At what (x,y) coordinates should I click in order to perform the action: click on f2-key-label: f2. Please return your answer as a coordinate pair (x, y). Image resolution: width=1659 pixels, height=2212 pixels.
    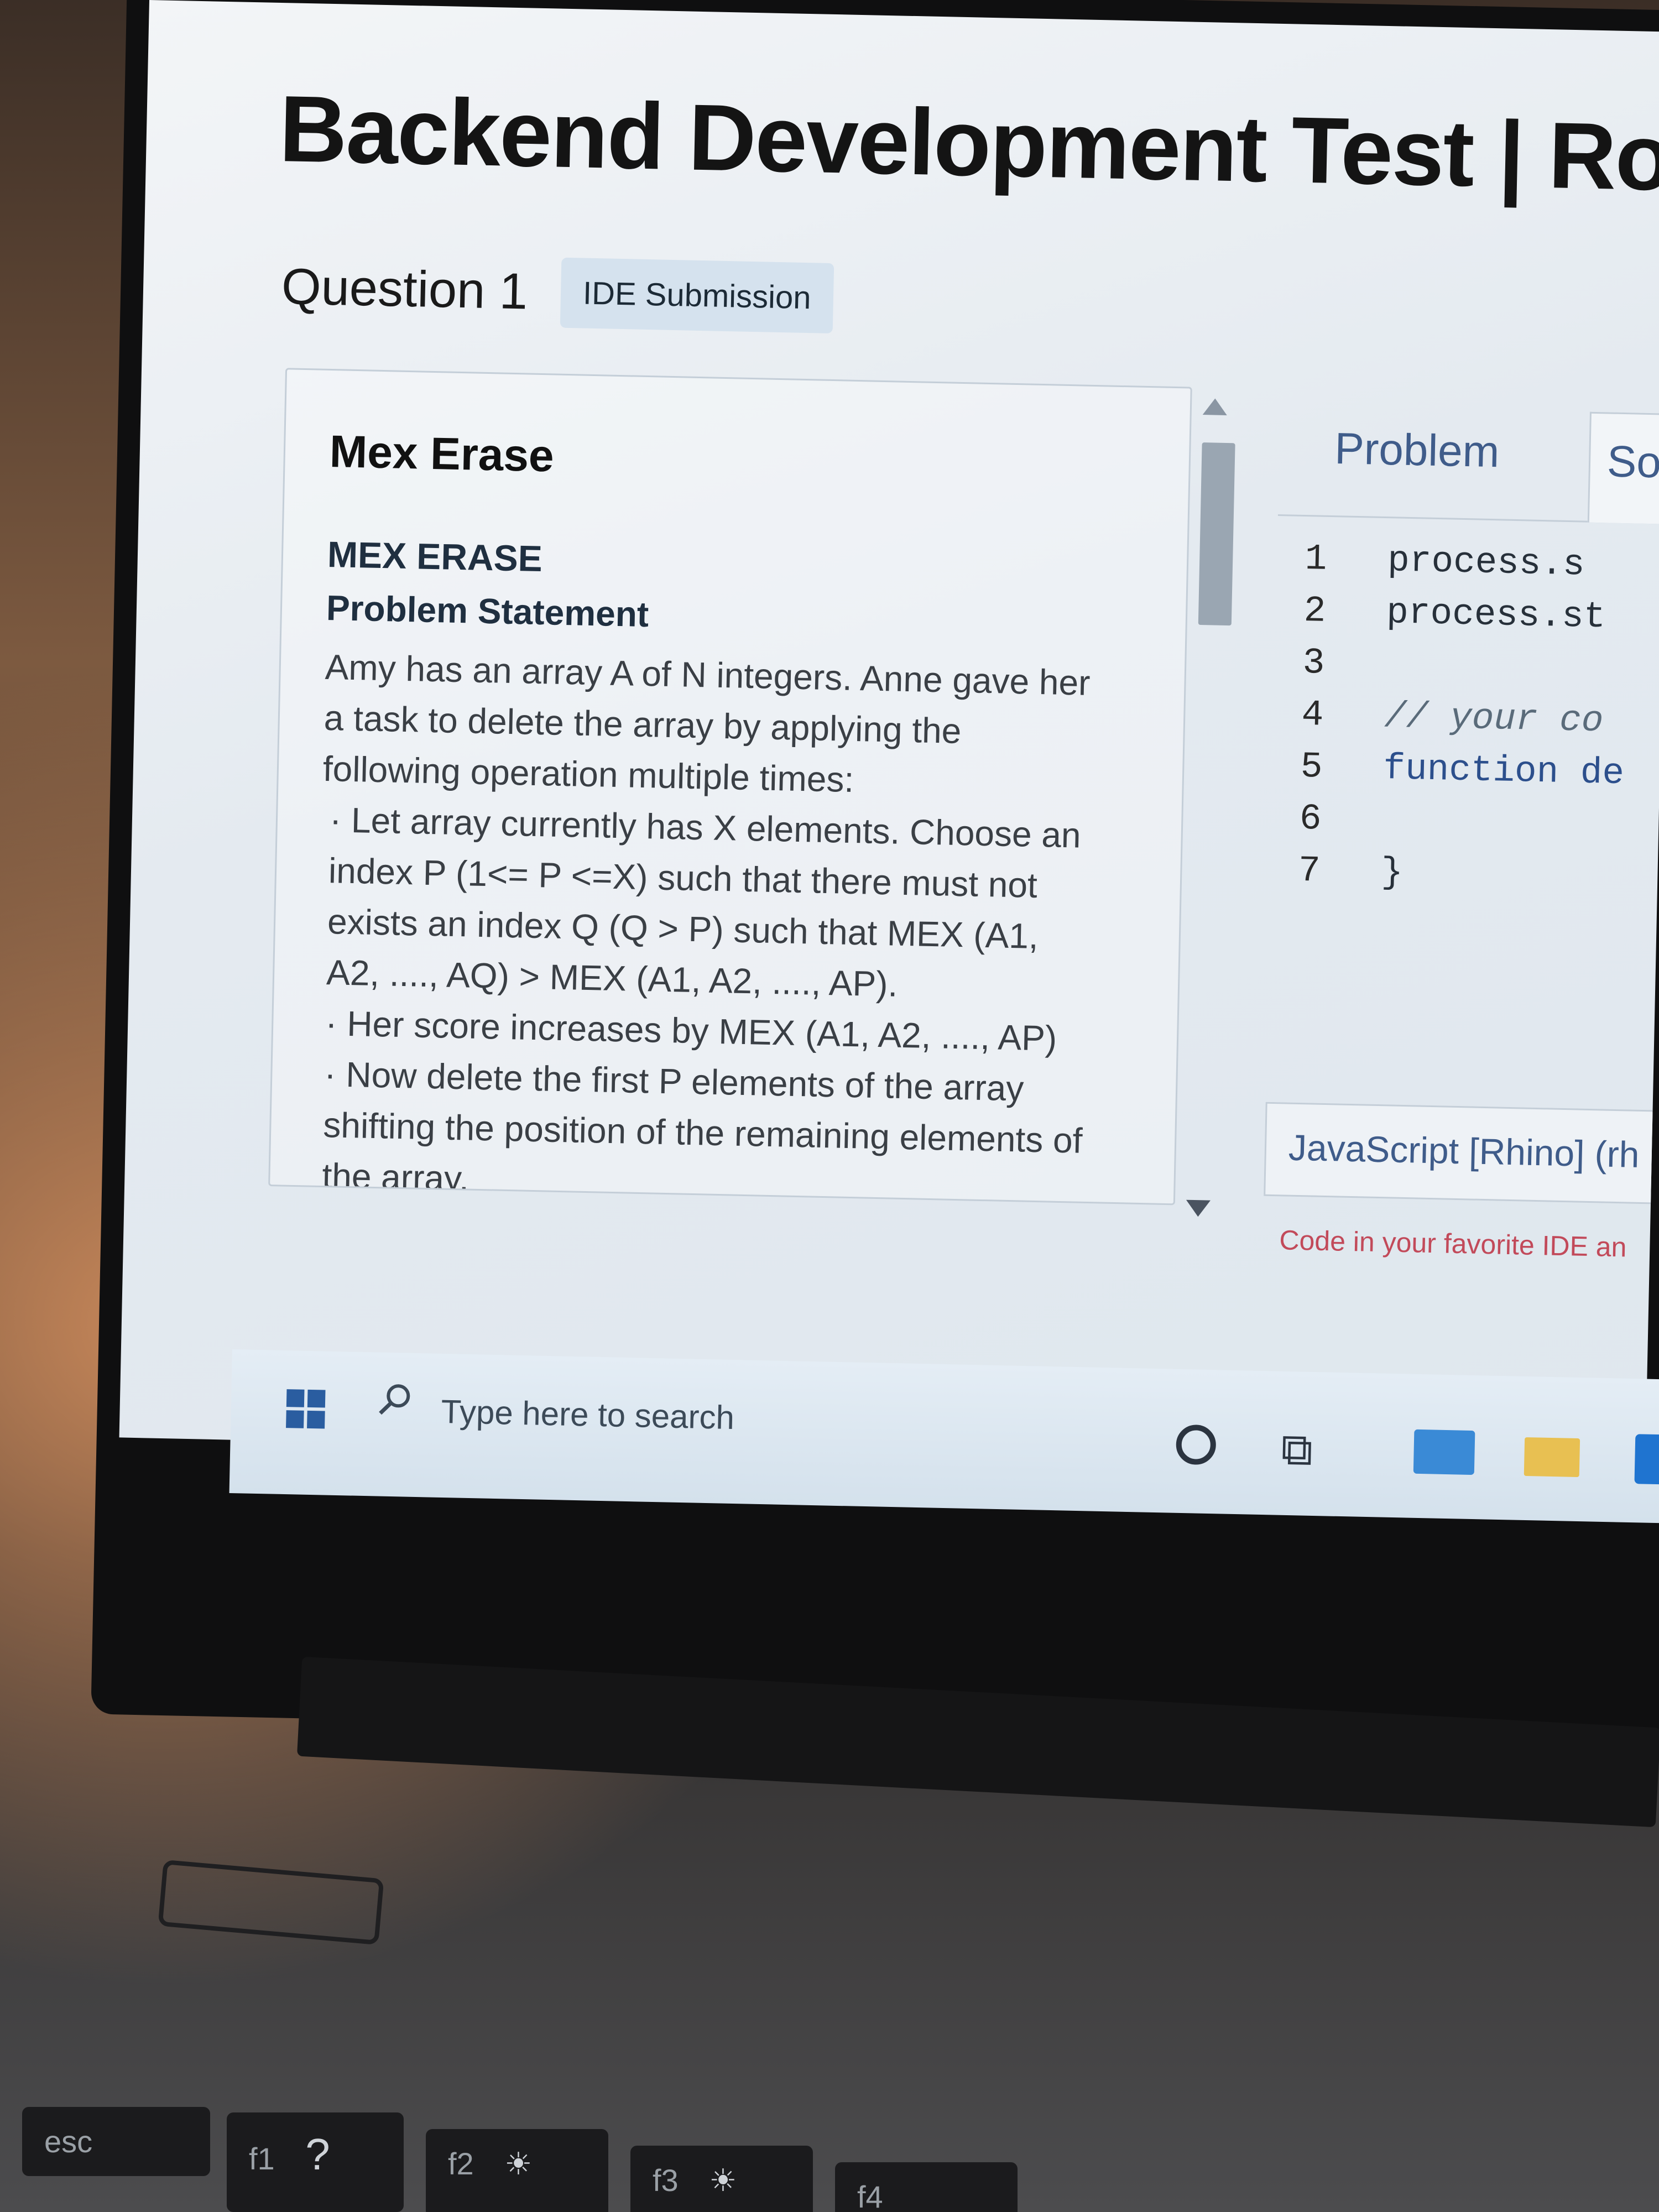
    Looking at the image, I should click on (461, 2163).